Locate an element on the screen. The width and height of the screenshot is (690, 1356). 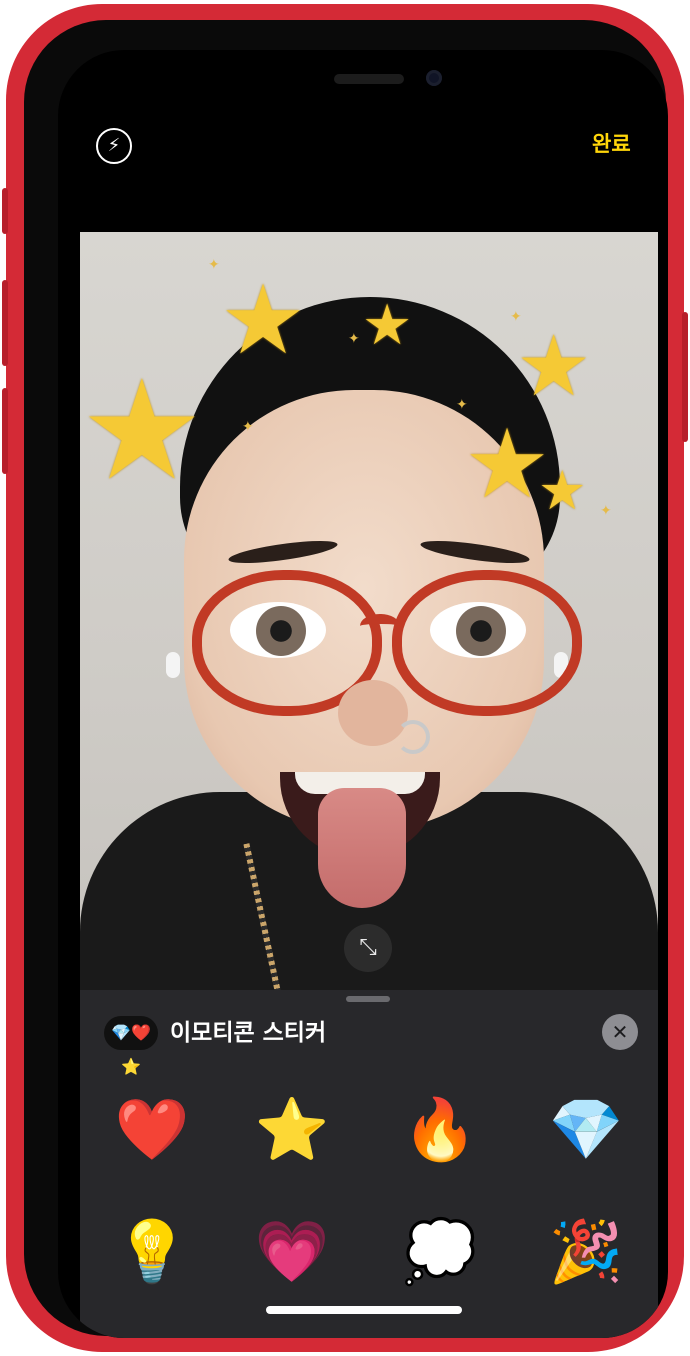
flash-button: ⚡ is located at coordinates (114, 146).